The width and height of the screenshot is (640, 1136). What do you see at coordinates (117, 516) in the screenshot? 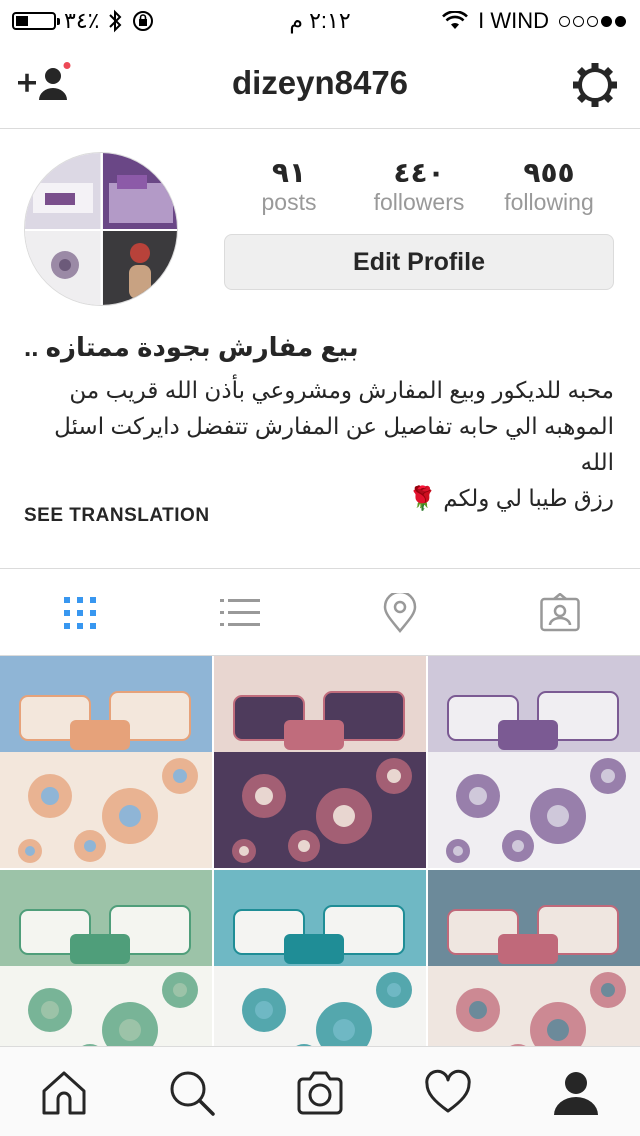
I see `see-translation-link: SEE TRANSLATION` at bounding box center [117, 516].